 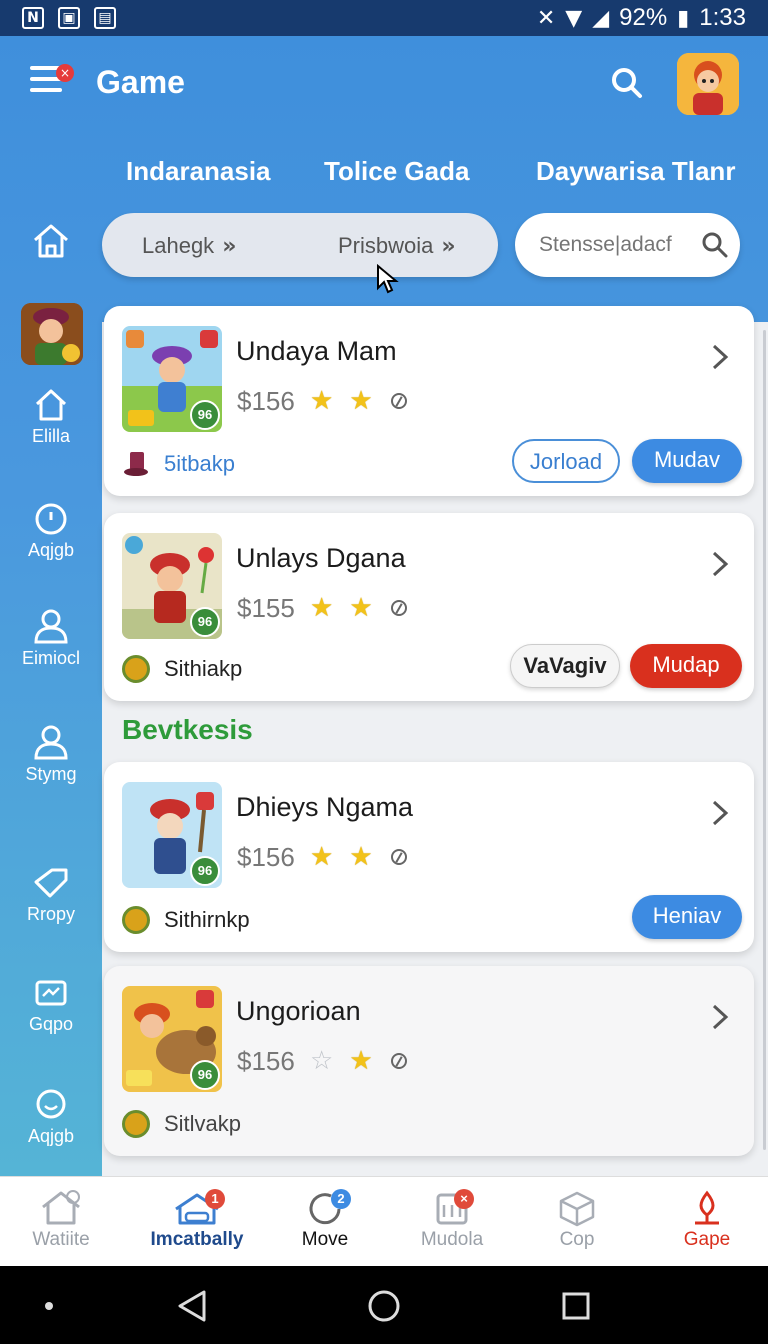 What do you see at coordinates (203, 668) in the screenshot?
I see `seller-name: Sithiakp` at bounding box center [203, 668].